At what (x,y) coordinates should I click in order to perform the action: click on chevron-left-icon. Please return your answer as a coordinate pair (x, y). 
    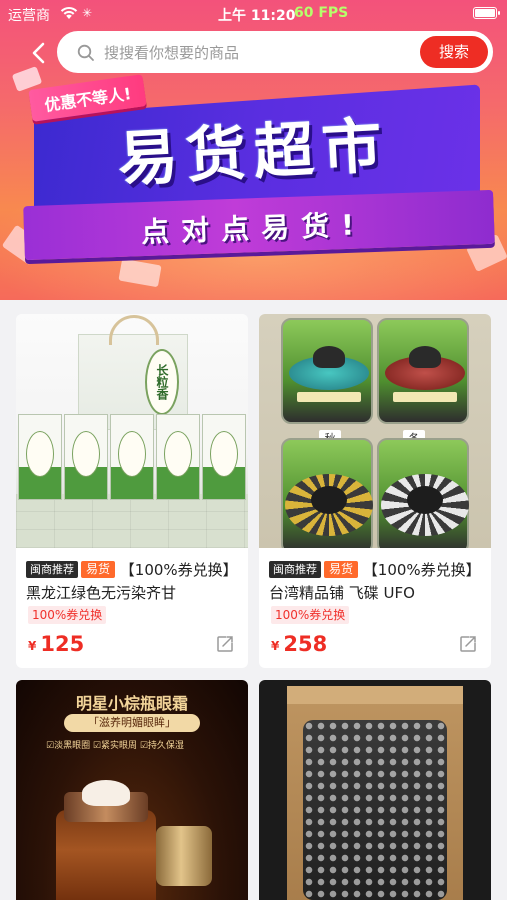
    Looking at the image, I should click on (38, 53).